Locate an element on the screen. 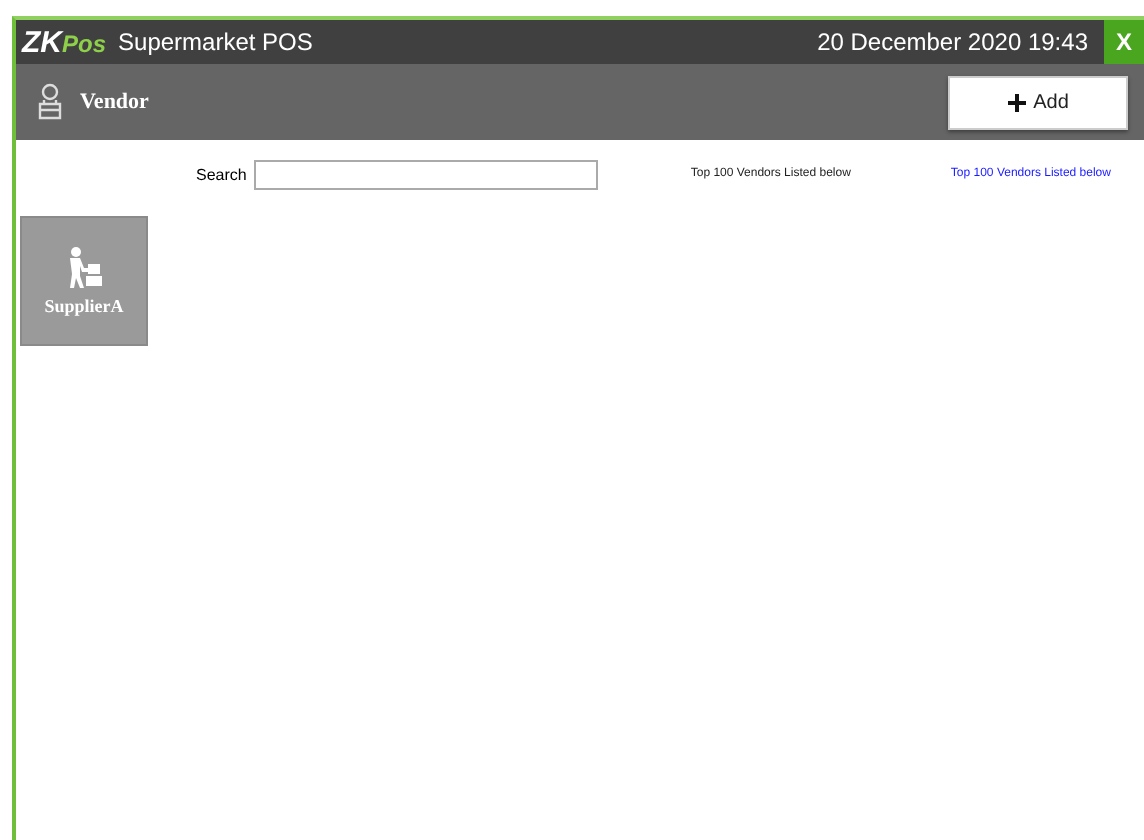 The height and width of the screenshot is (840, 1144). search-label: Search is located at coordinates (221, 174).